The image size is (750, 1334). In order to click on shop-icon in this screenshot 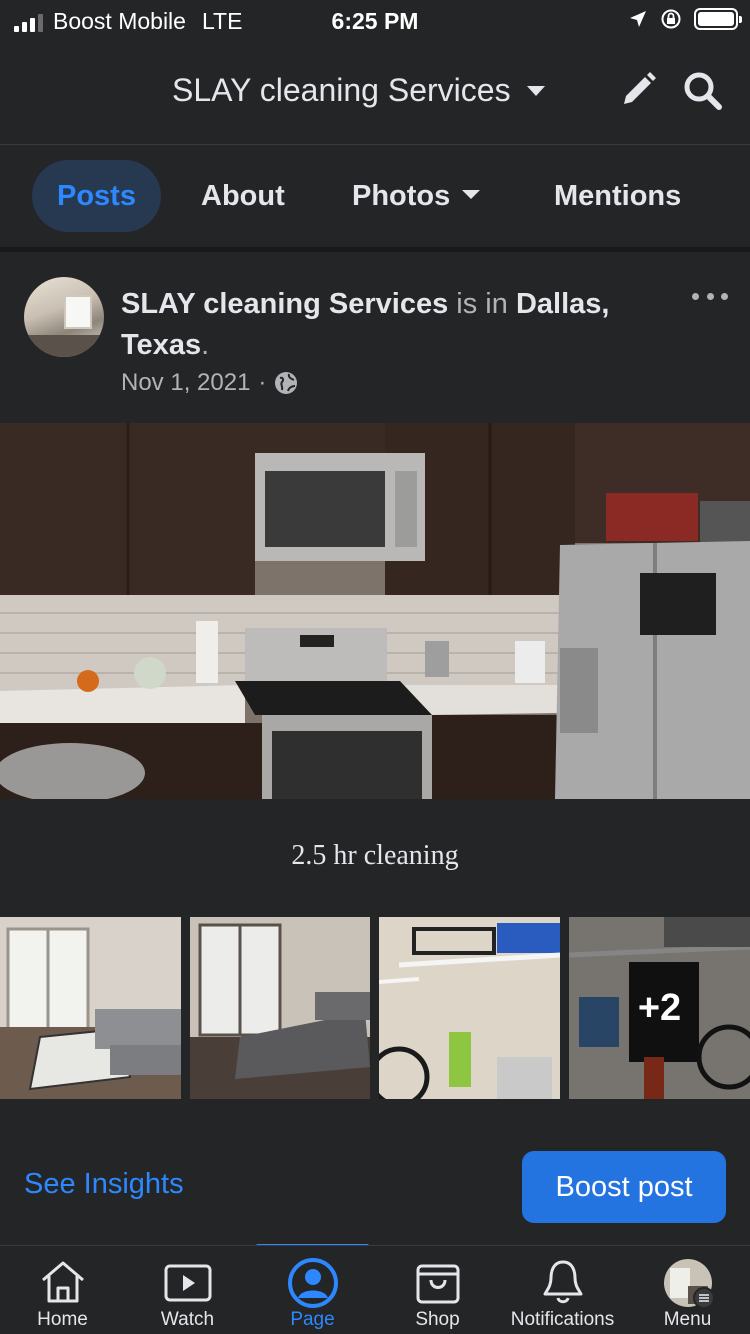, I will do `click(438, 1284)`.